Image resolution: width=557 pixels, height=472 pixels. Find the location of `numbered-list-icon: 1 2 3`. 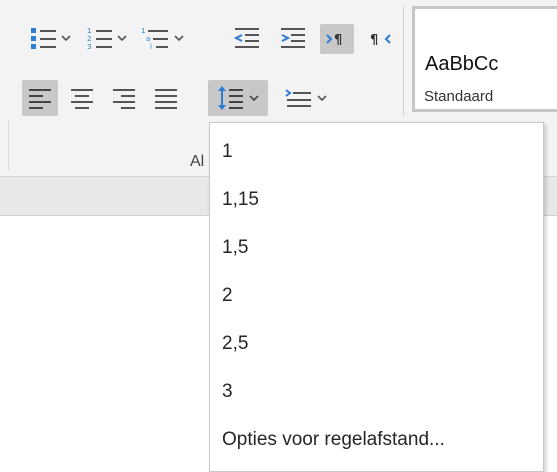

numbered-list-icon: 1 2 3 is located at coordinates (99, 38).